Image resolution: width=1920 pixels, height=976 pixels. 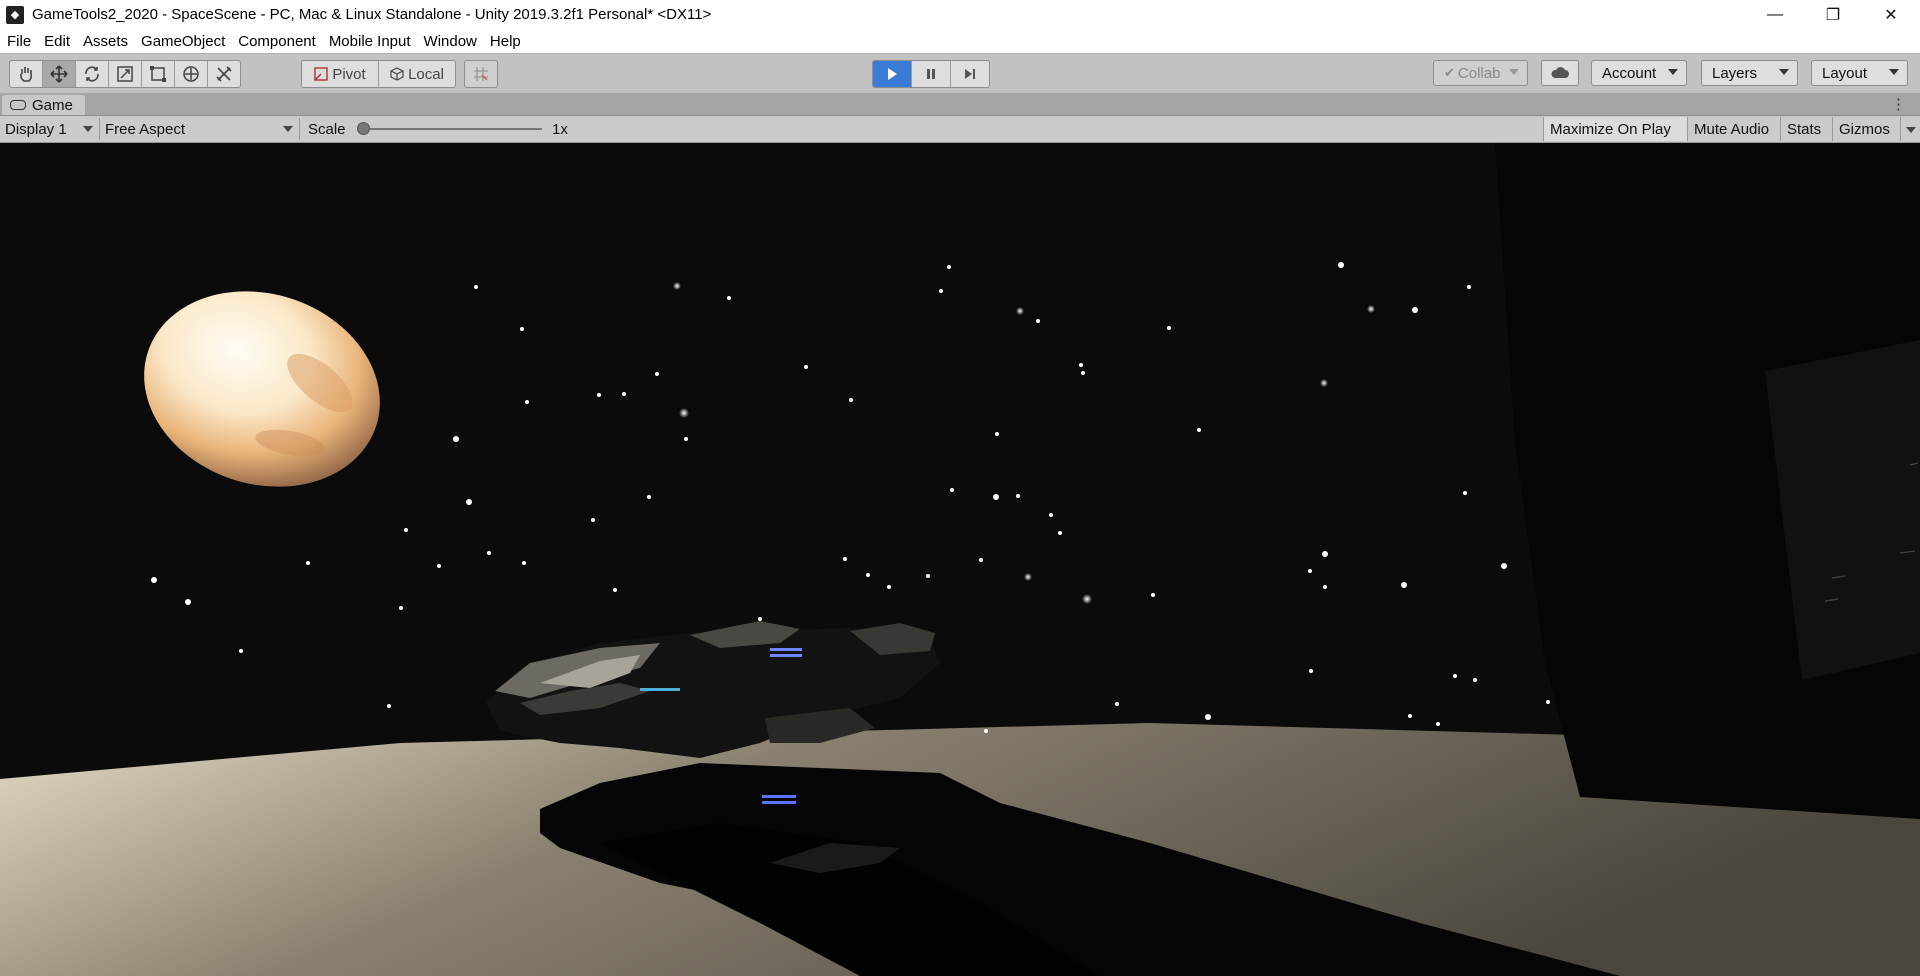 I want to click on menu-mobile-input: Mobile Input, so click(x=369, y=41).